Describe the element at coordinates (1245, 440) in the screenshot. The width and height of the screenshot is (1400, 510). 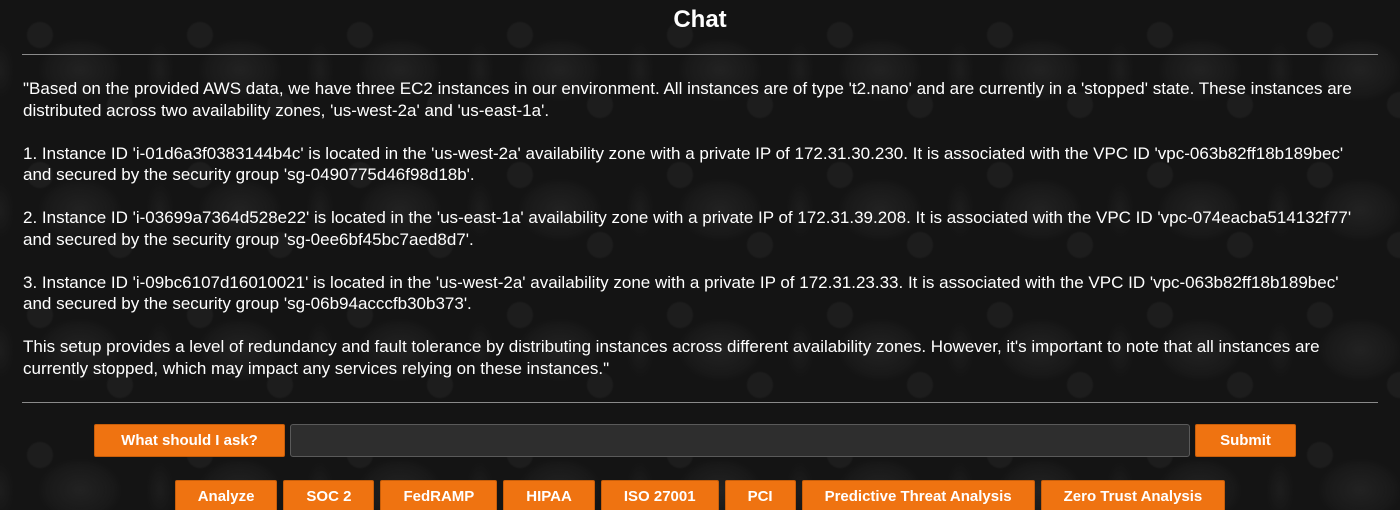
I see `submit-button: Submit` at that location.